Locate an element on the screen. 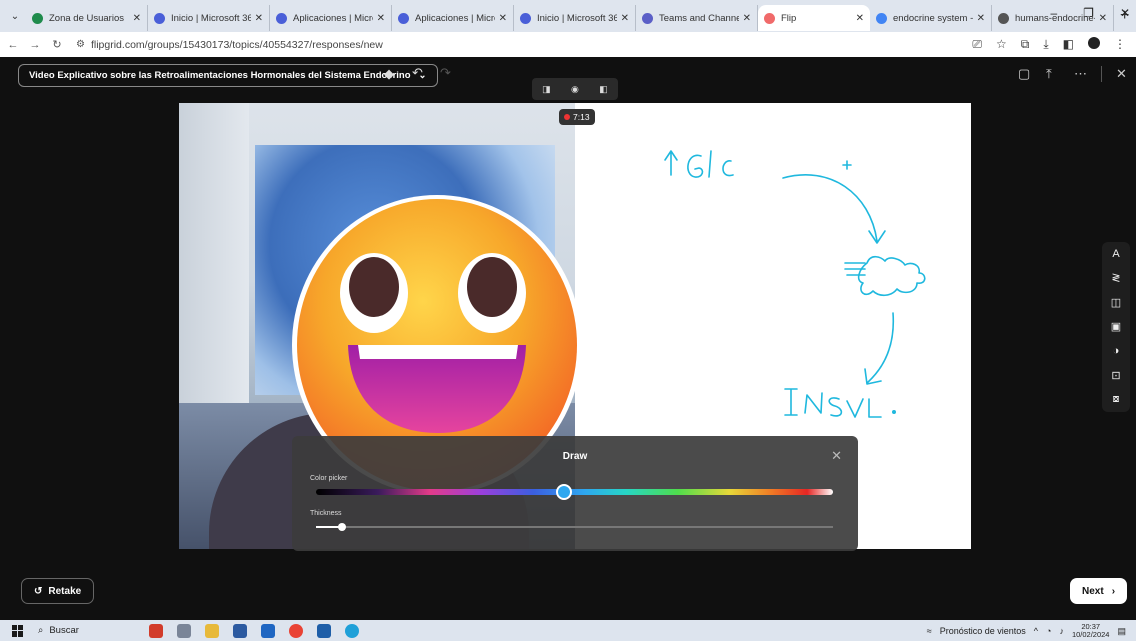 The image size is (1136, 641). filter-tool-icon: ◑ is located at coordinates (1116, 351).